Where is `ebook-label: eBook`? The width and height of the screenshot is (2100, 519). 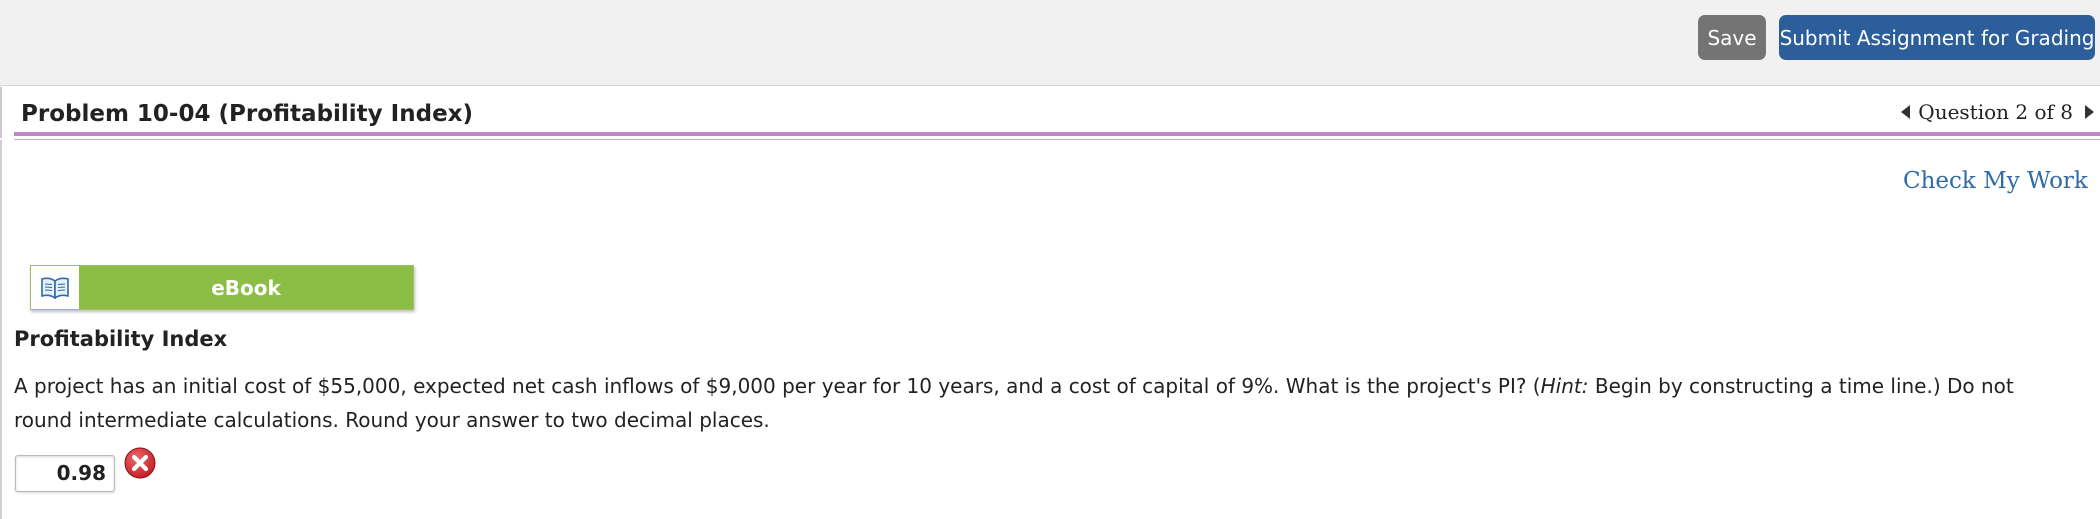 ebook-label: eBook is located at coordinates (246, 287).